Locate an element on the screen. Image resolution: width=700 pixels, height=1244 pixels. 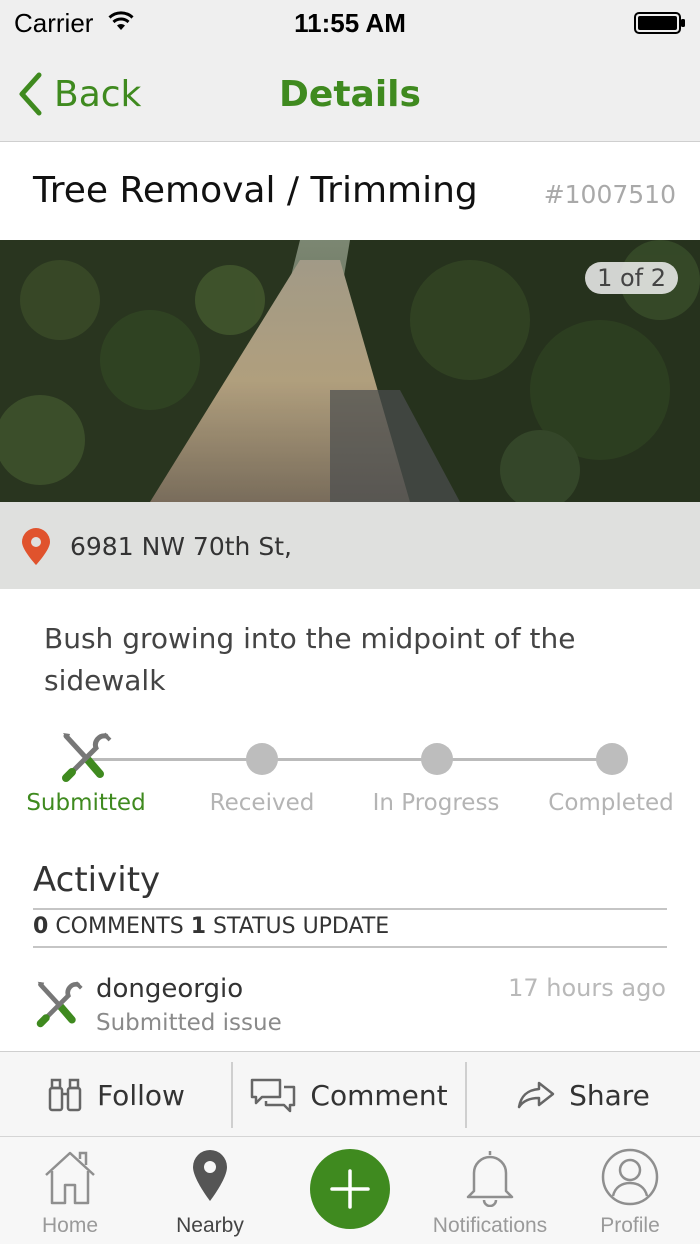
follow-button: Follow is located at coordinates (116, 1095).